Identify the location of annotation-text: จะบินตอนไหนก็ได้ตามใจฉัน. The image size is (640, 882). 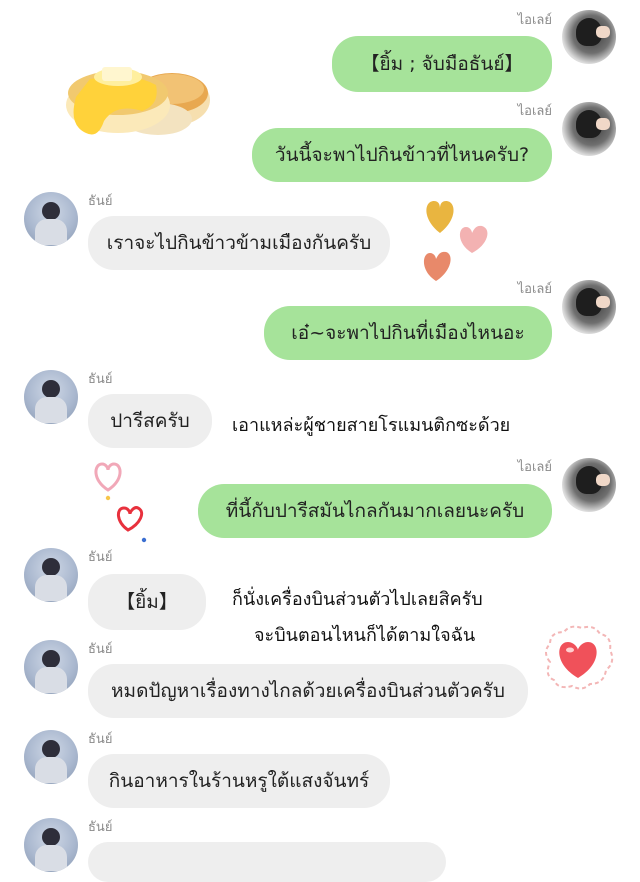
(365, 635).